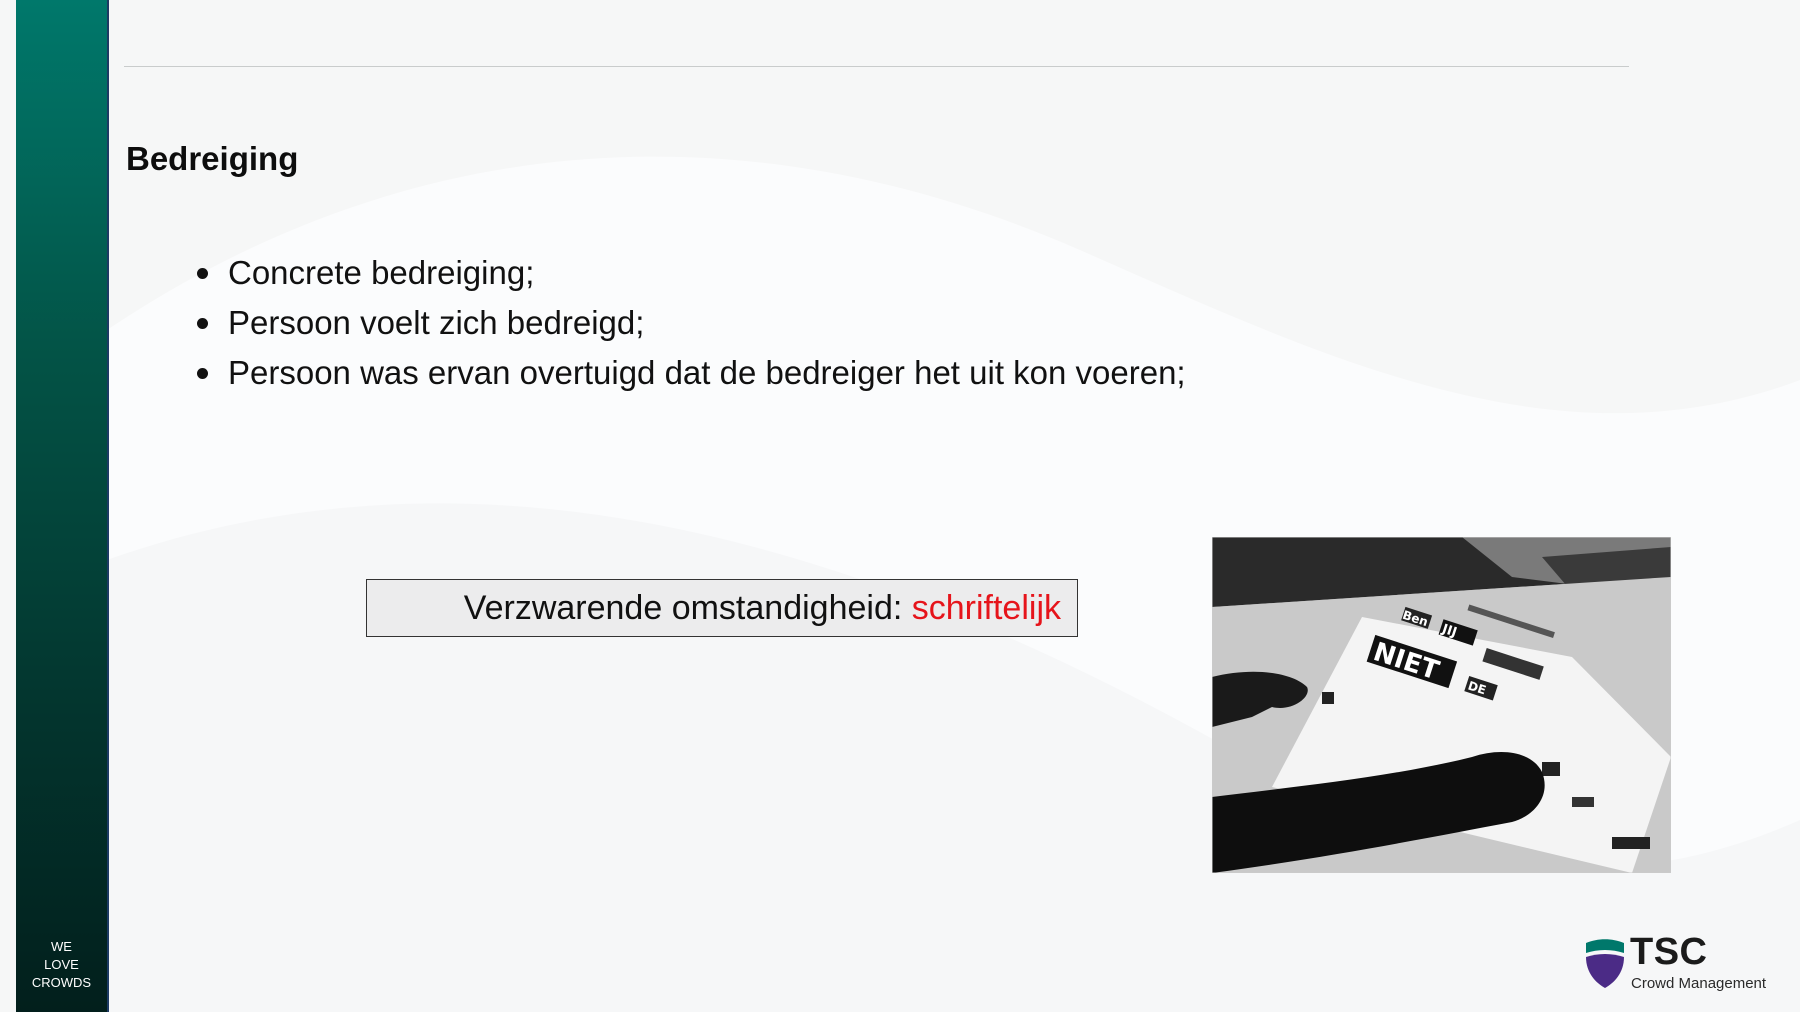 The image size is (1800, 1012). I want to click on callout-label: Verzwarende omstandigheid:, so click(687, 607).